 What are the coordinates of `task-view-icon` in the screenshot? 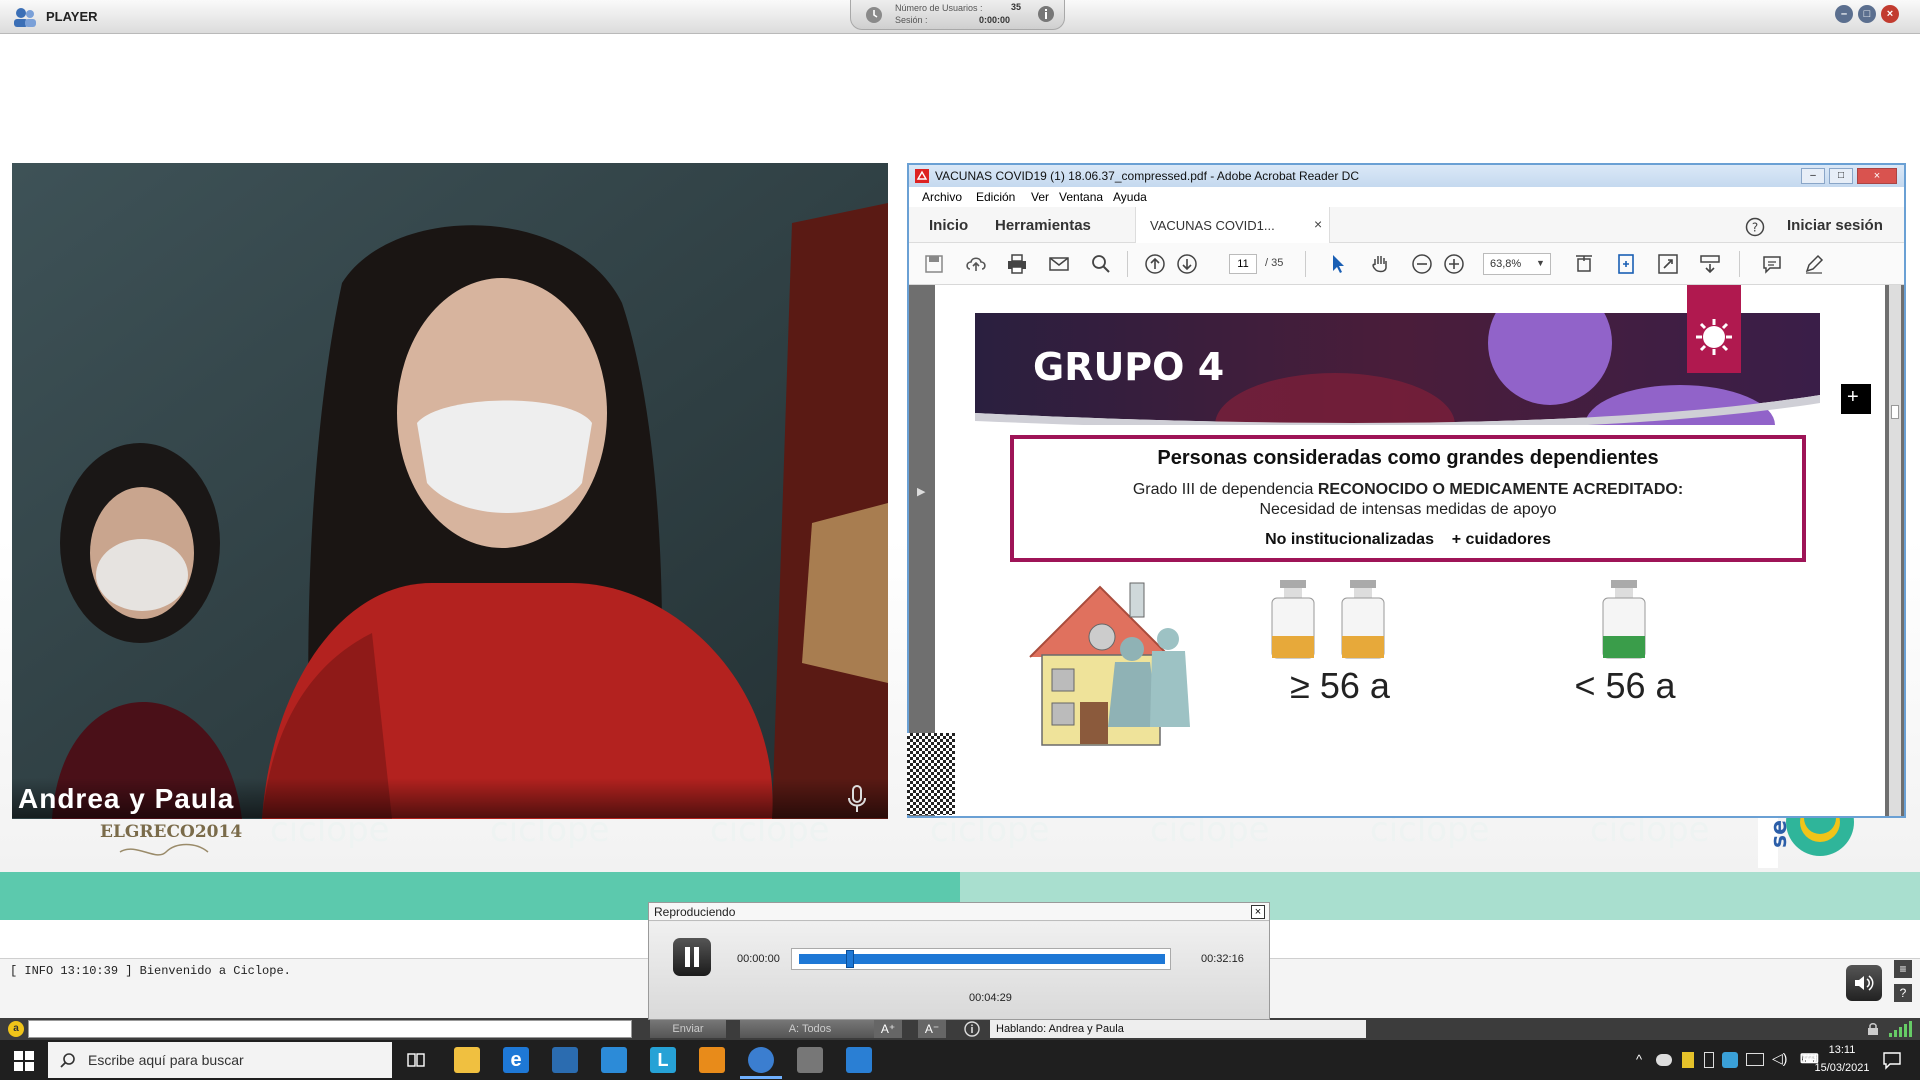 It's located at (416, 1060).